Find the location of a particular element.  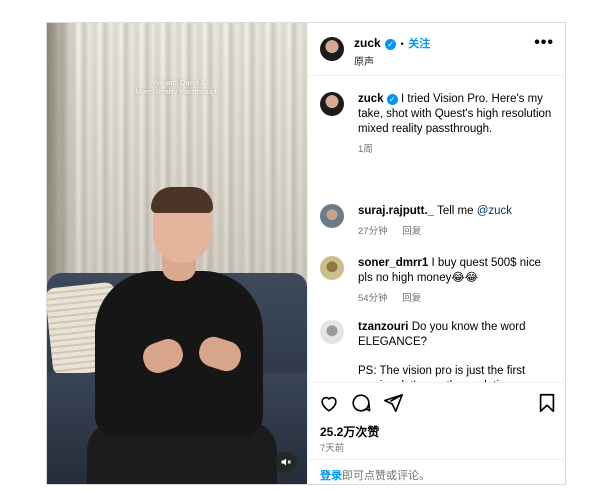

mute-button is located at coordinates (286, 462).